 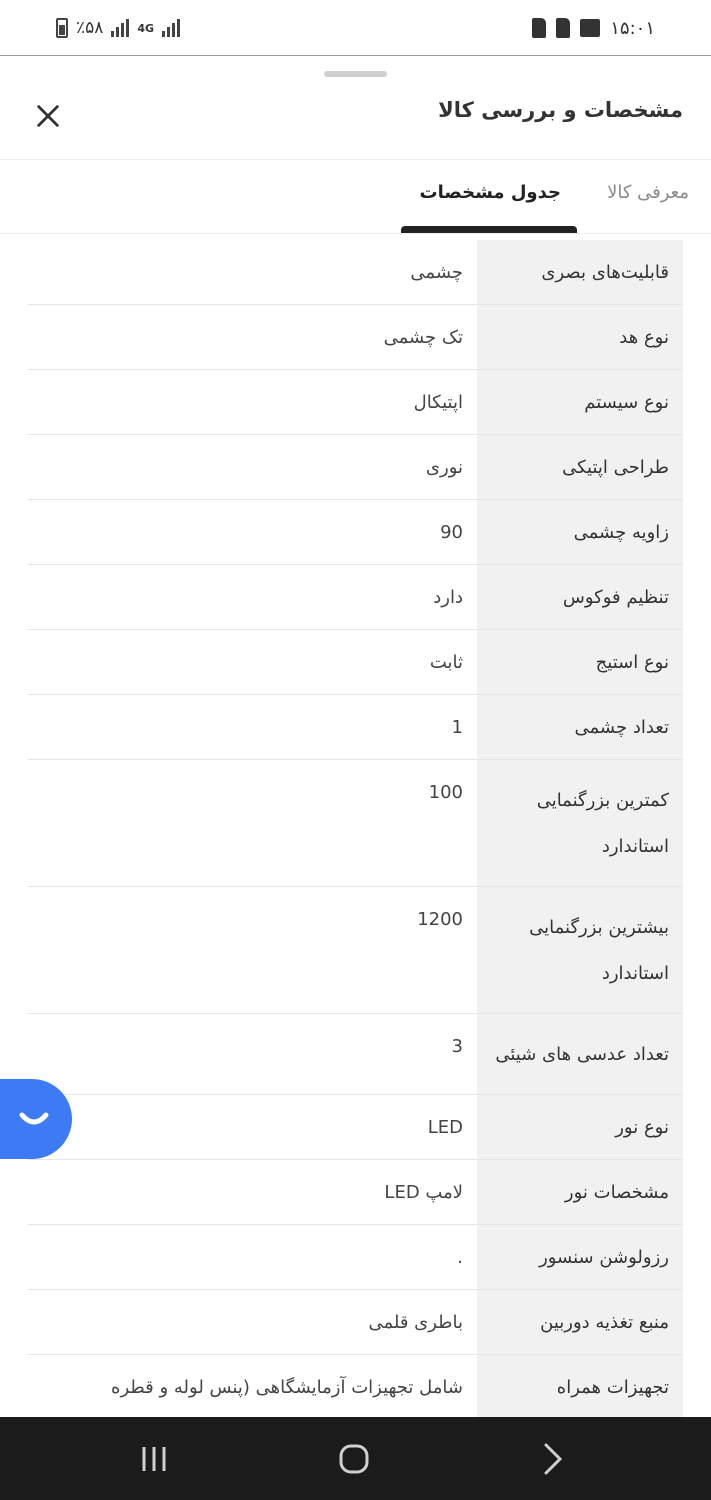 I want to click on tab-intro: معرفی کالا, so click(x=648, y=192).